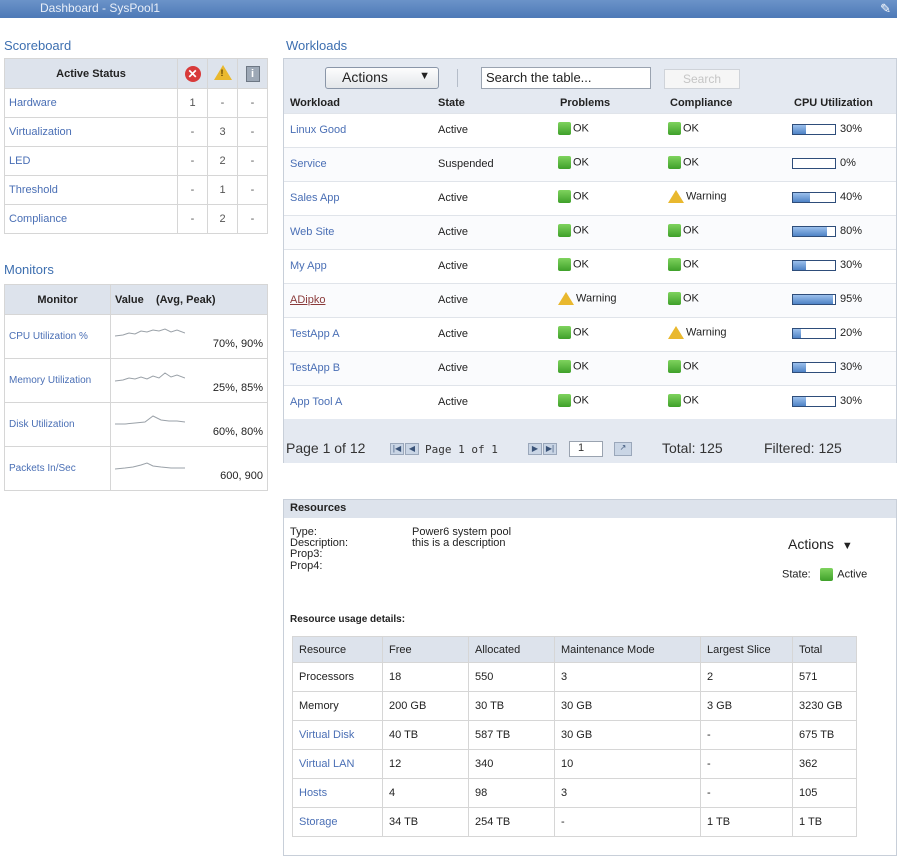 Image resolution: width=897 pixels, height=856 pixels. What do you see at coordinates (425, 649) in the screenshot?
I see `resource-col-header: Free` at bounding box center [425, 649].